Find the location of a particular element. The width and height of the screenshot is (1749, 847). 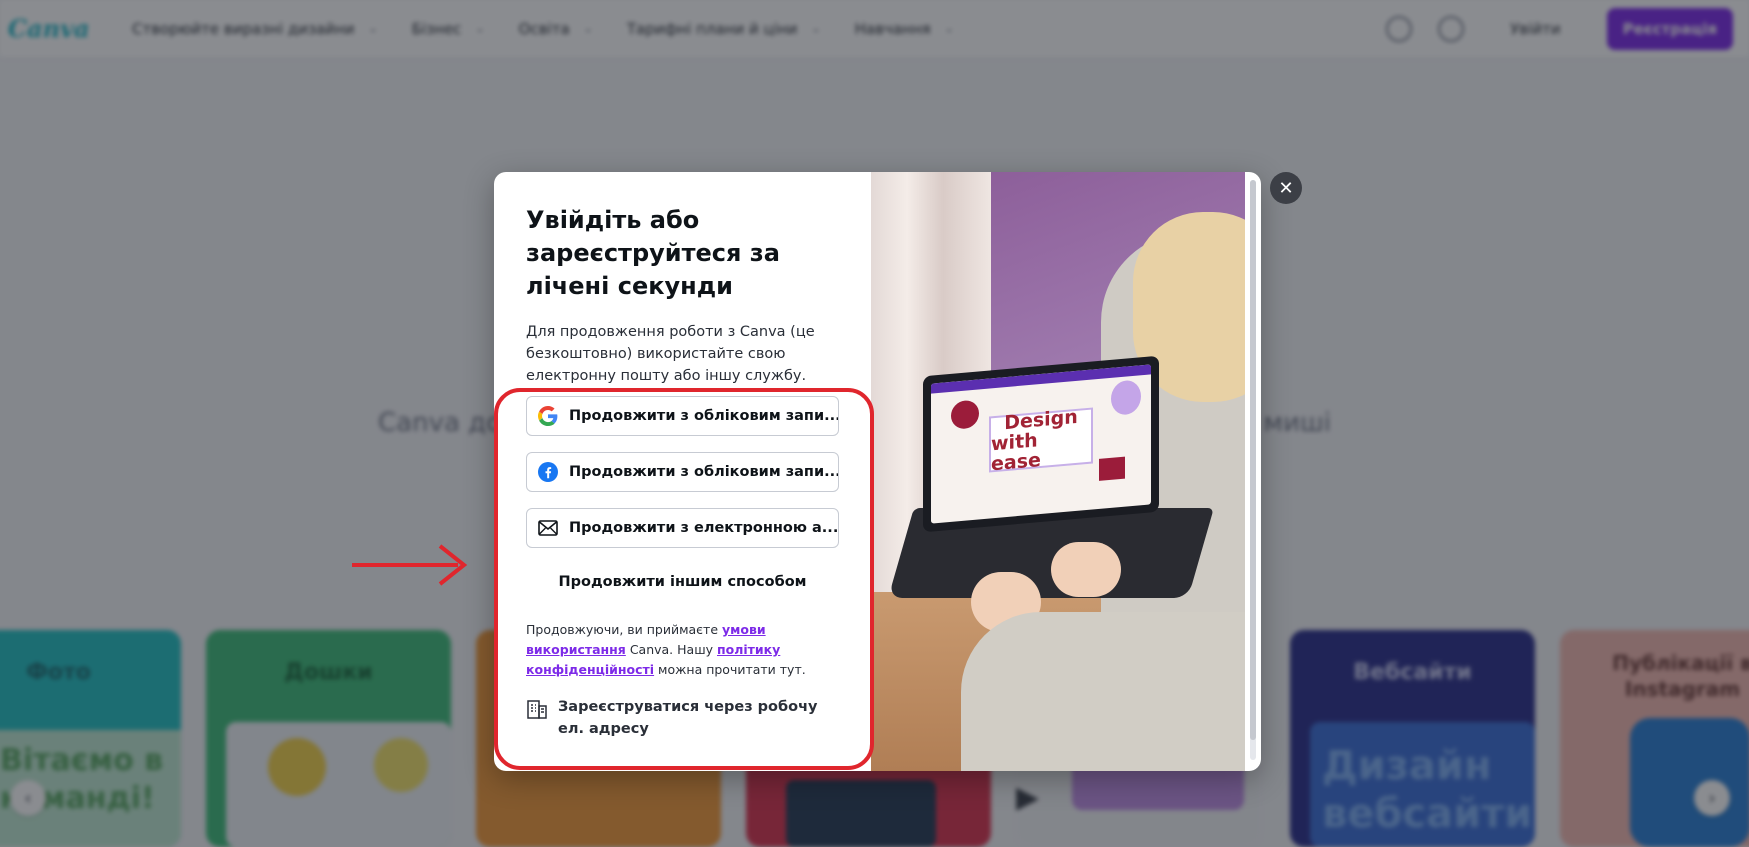

close-icon: ✕ is located at coordinates (1286, 188).